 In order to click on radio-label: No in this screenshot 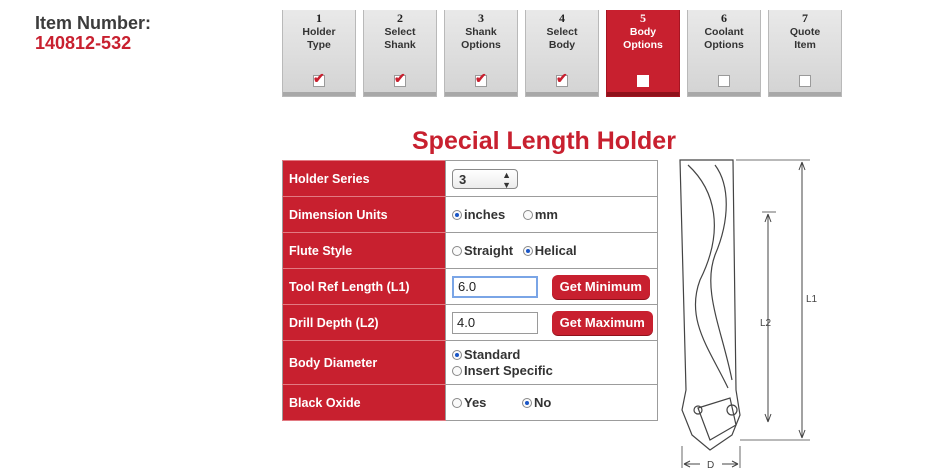, I will do `click(543, 402)`.